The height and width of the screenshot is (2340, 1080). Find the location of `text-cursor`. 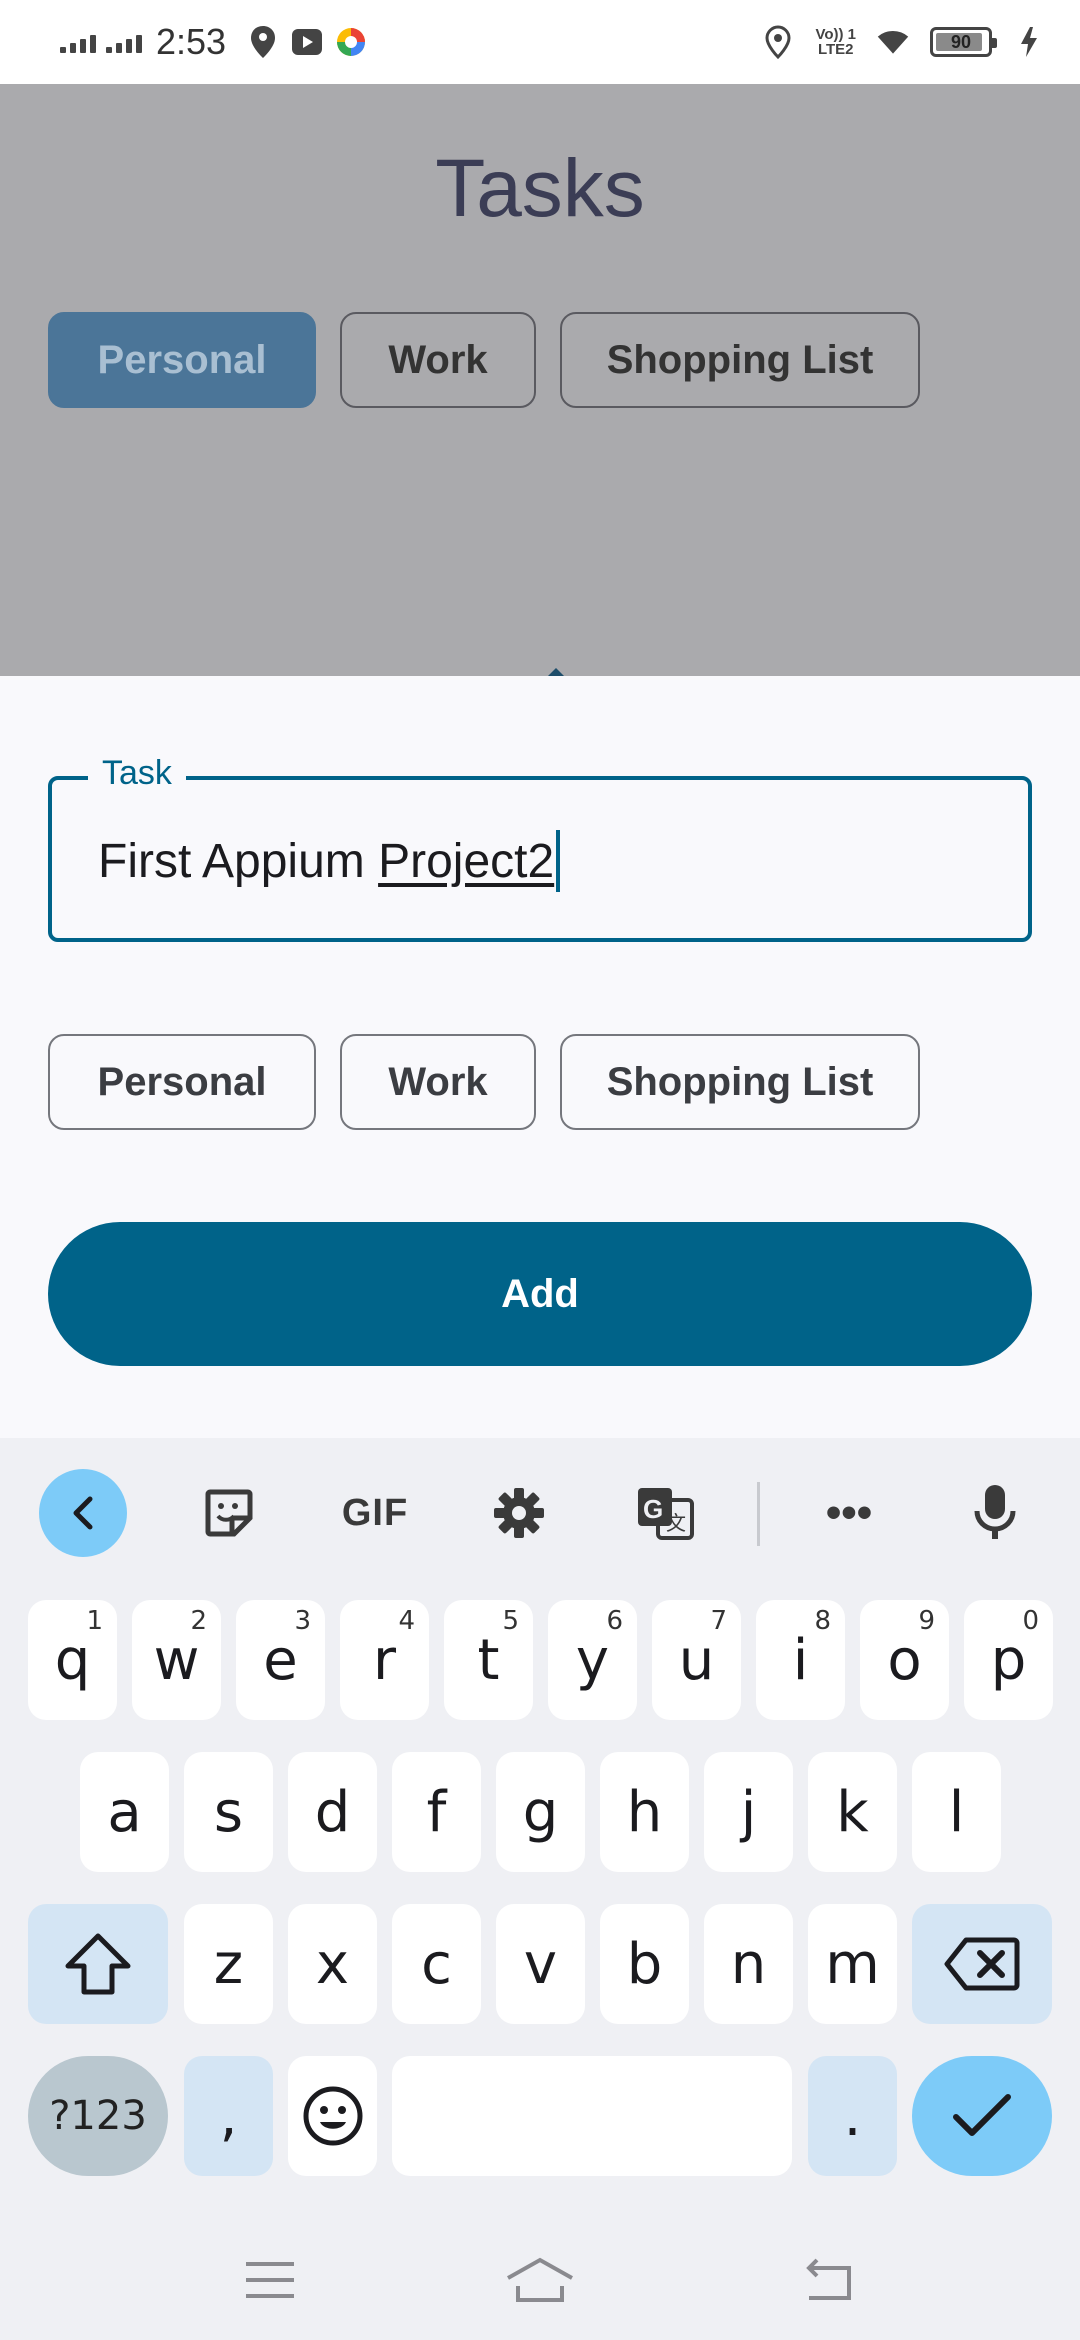

text-cursor is located at coordinates (558, 861).